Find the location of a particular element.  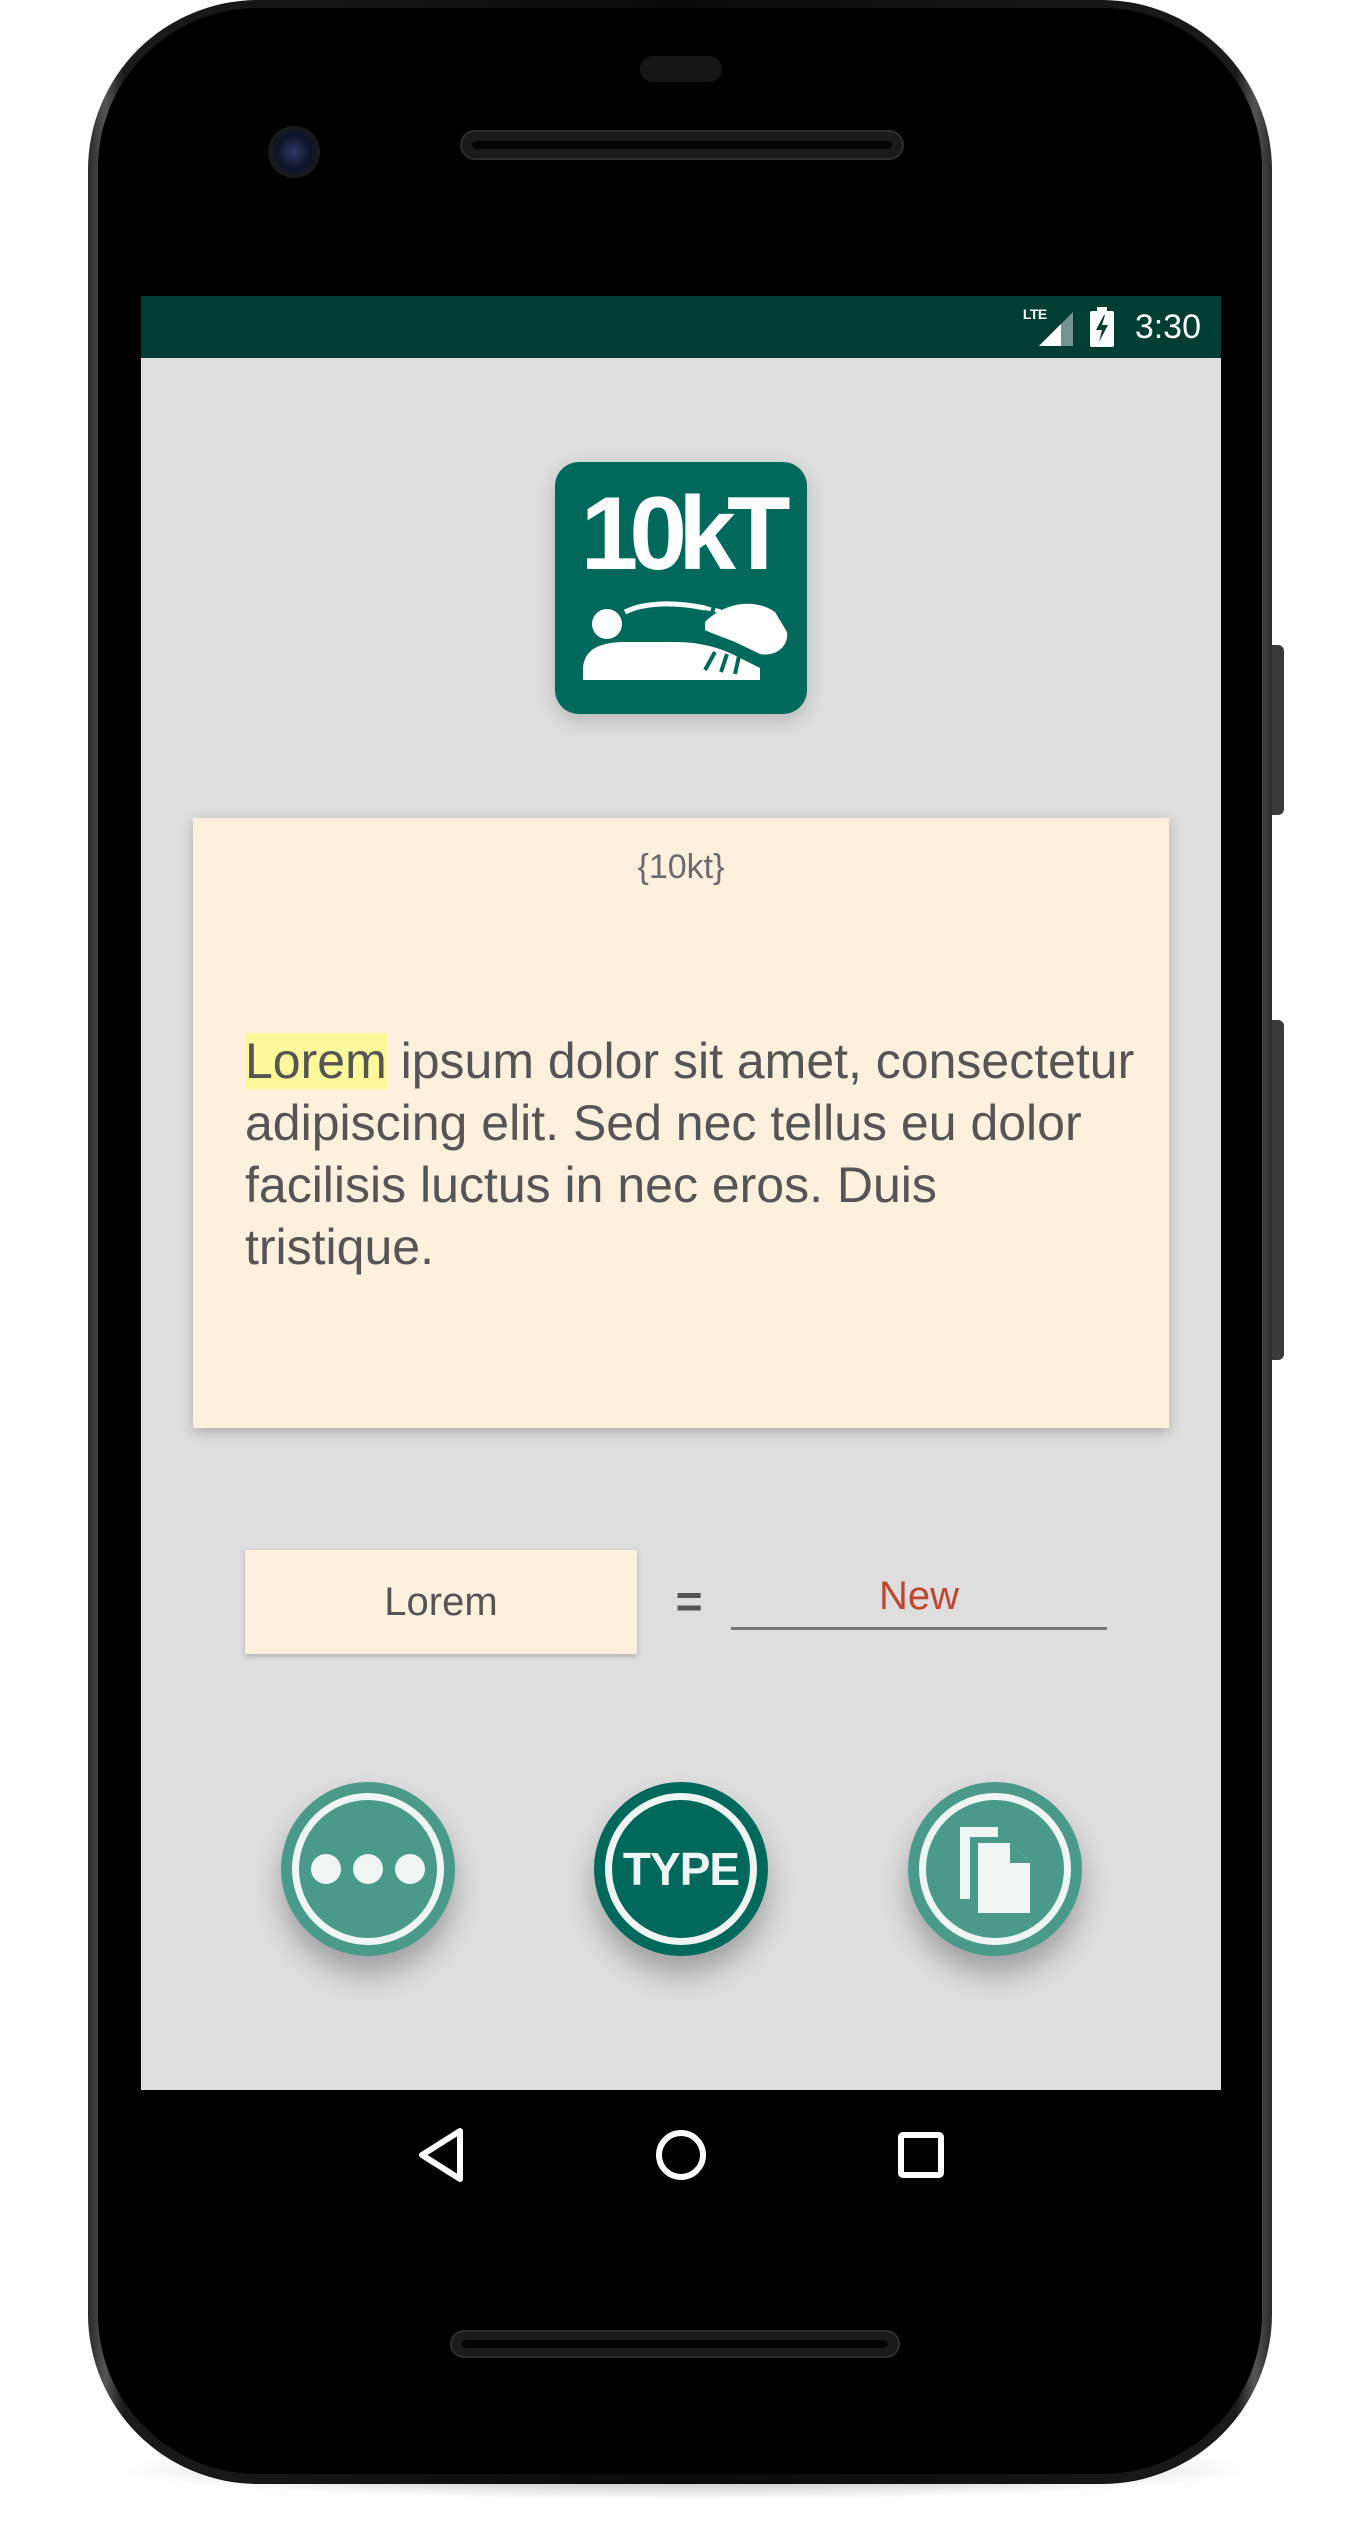

recents-button is located at coordinates (921, 2155).